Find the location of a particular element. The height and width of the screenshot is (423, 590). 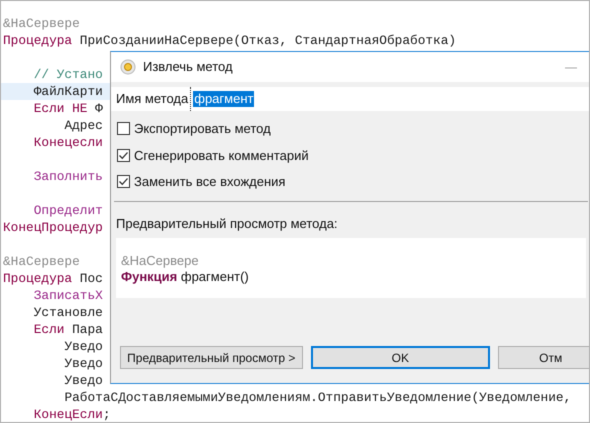

code-text: РаботаСДоставляемымиУведомлениям.ОтправитьУведомление(Уведомление, is located at coordinates (318, 397).